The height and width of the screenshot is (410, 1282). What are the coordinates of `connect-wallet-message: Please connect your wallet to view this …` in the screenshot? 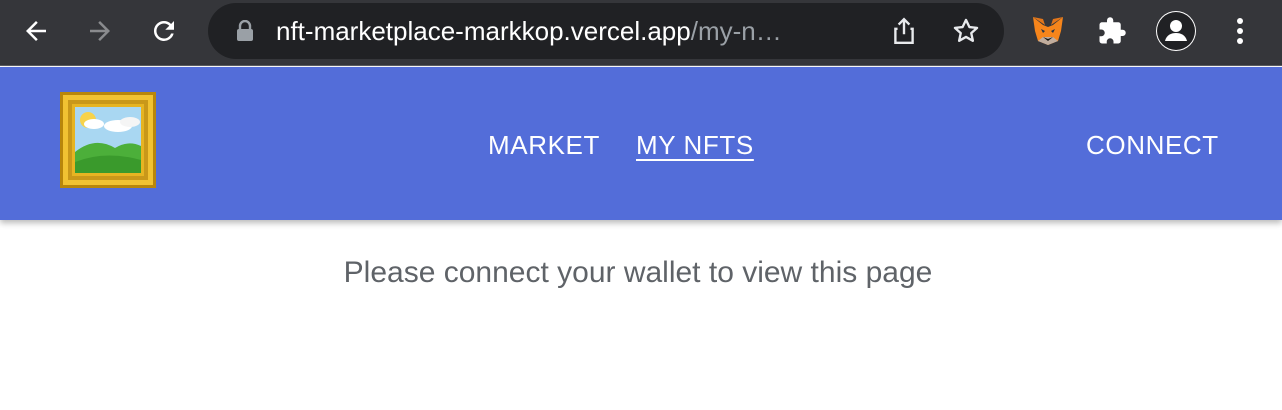 It's located at (638, 272).